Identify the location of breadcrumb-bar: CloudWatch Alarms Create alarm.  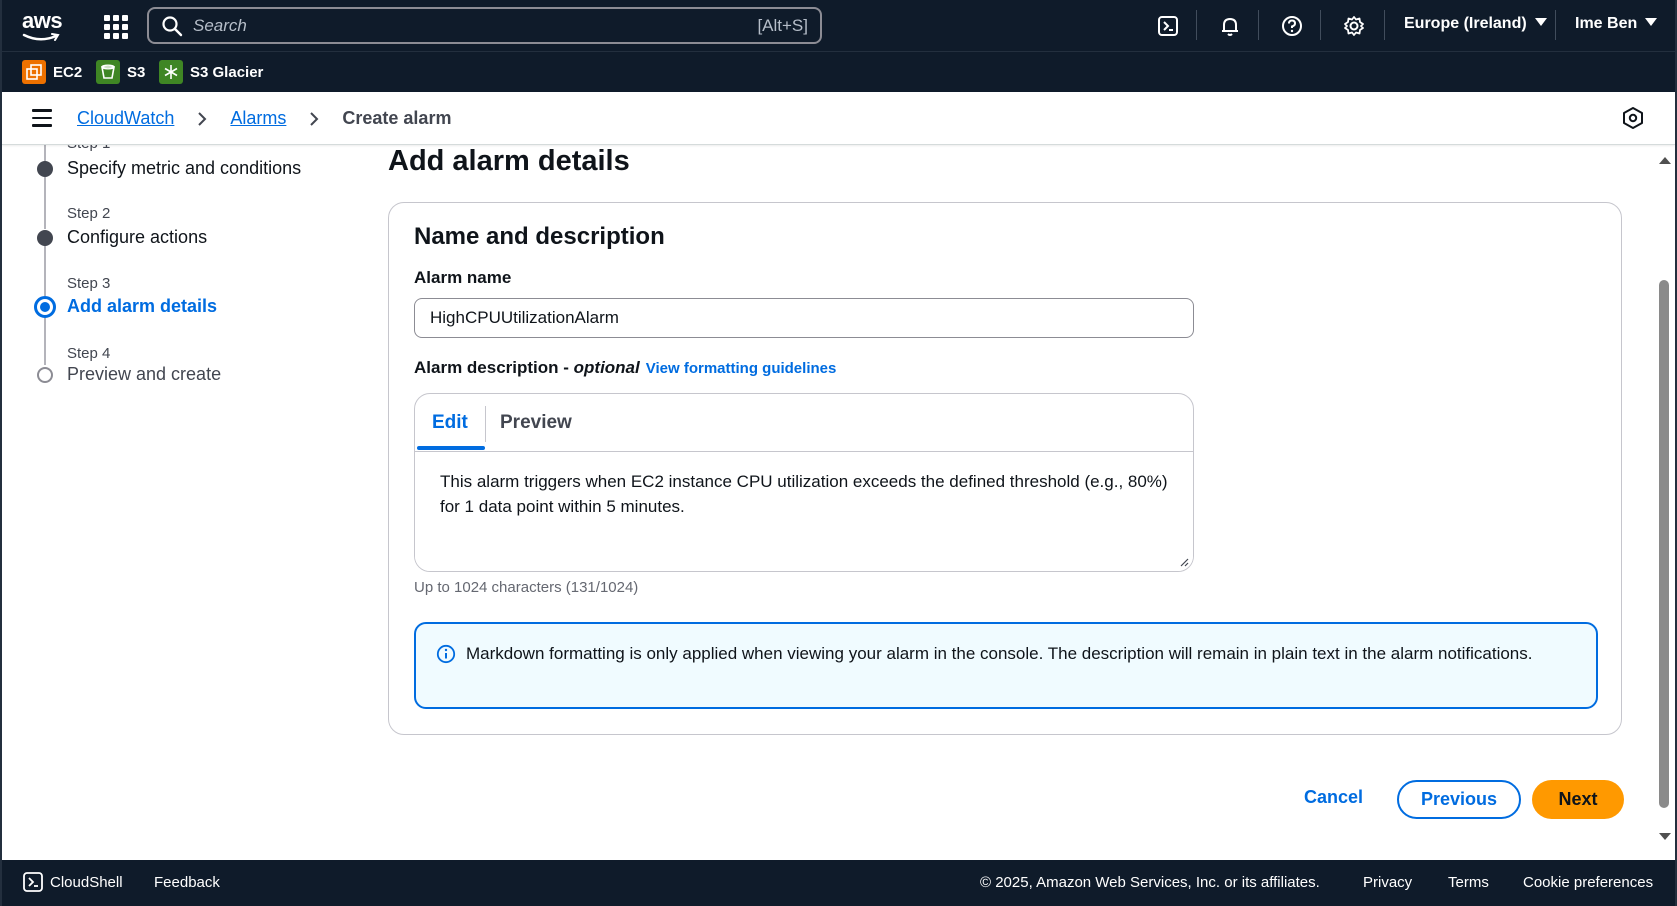
(838, 118).